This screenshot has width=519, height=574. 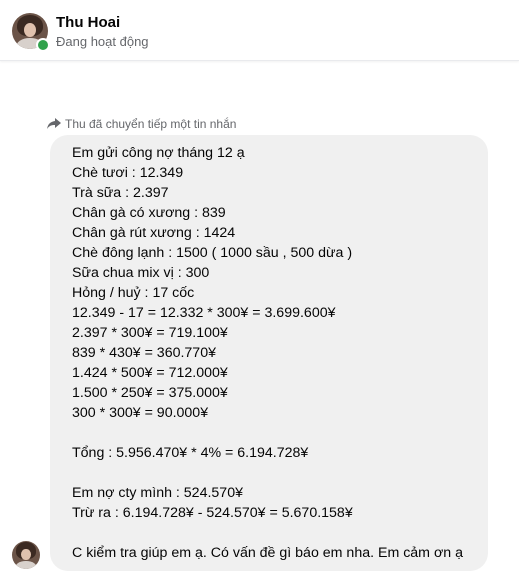 I want to click on message-line: 12.349 - 17 = 12.332 * 300¥ = 3.699.600¥, so click(x=204, y=313).